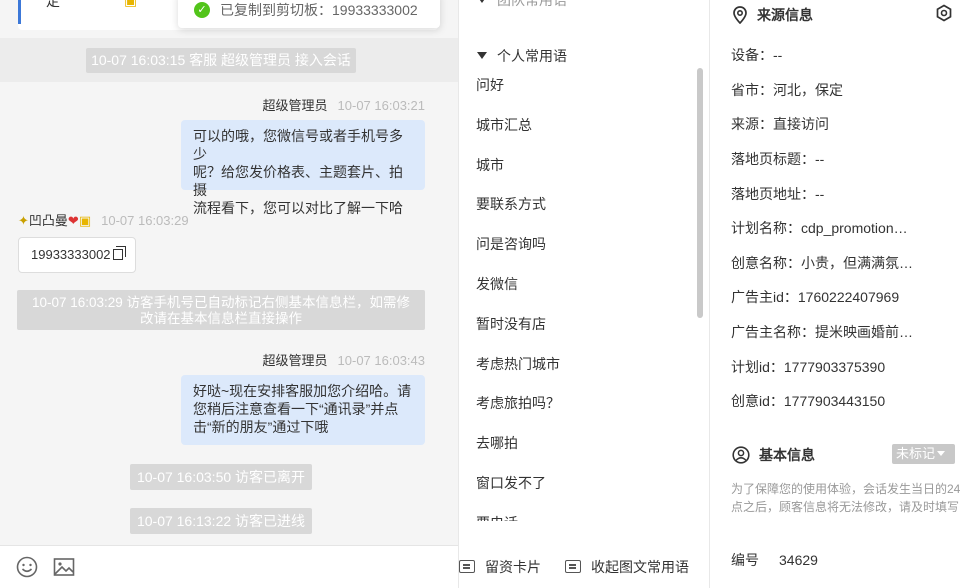  Describe the element at coordinates (778, 194) in the screenshot. I see `info-landing-url: 落地页地址：--` at that location.